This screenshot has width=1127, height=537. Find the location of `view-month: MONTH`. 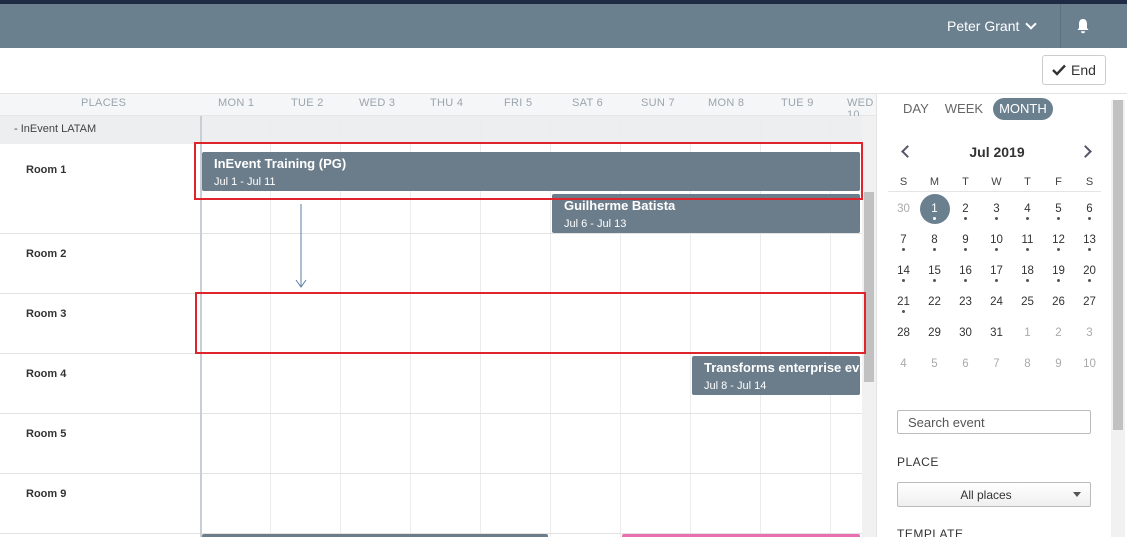

view-month: MONTH is located at coordinates (1023, 109).